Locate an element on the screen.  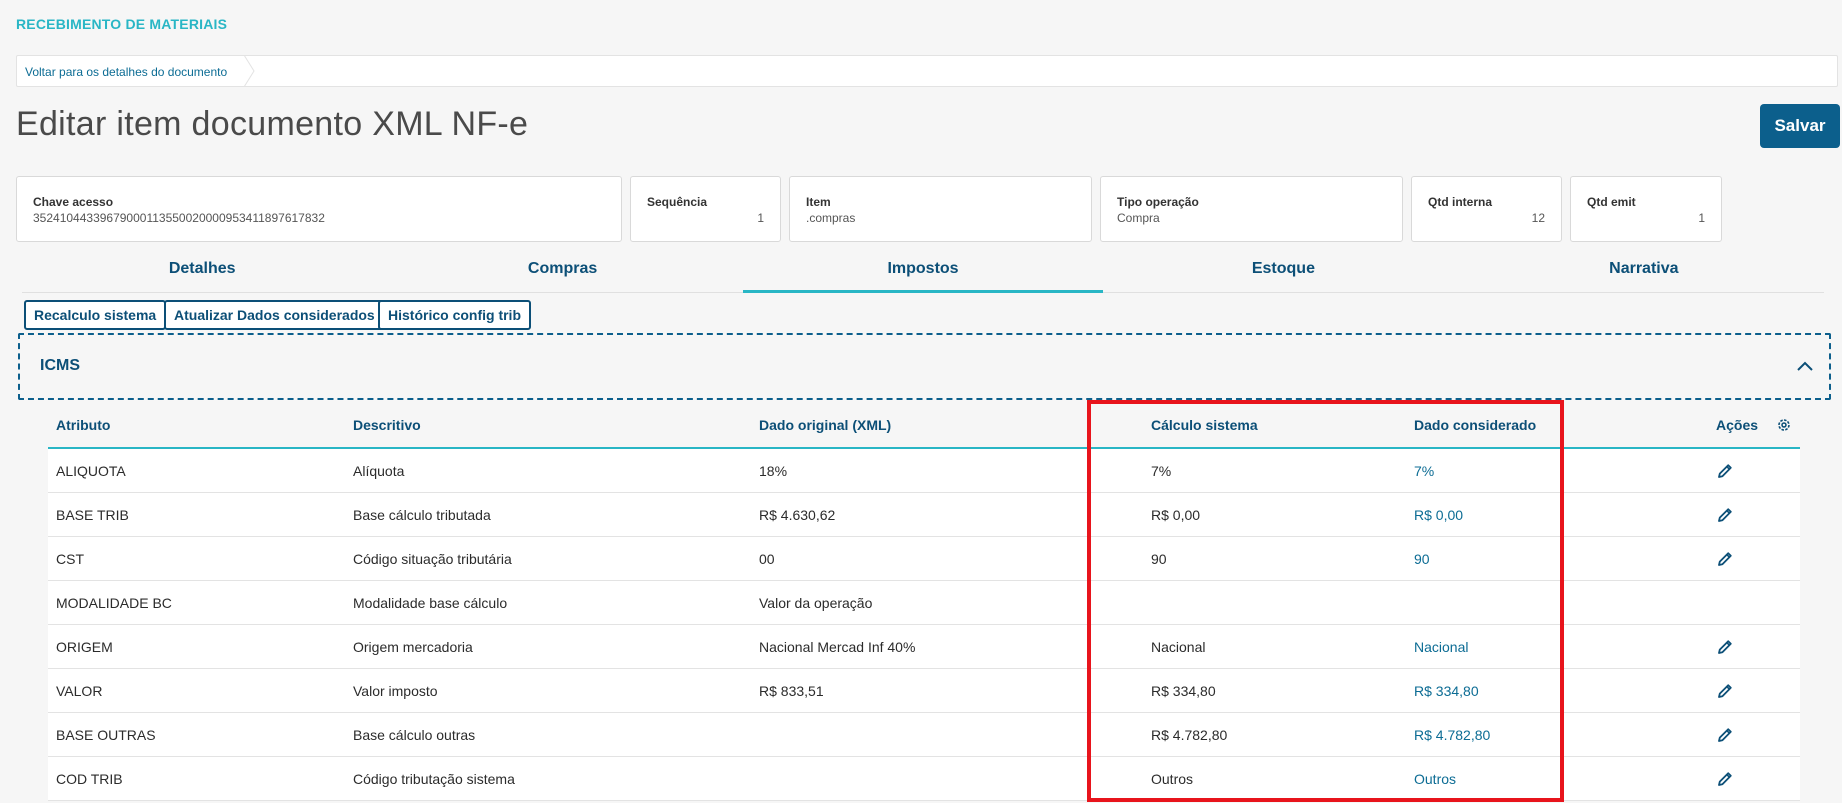
card-item: Item .compras is located at coordinates (940, 209).